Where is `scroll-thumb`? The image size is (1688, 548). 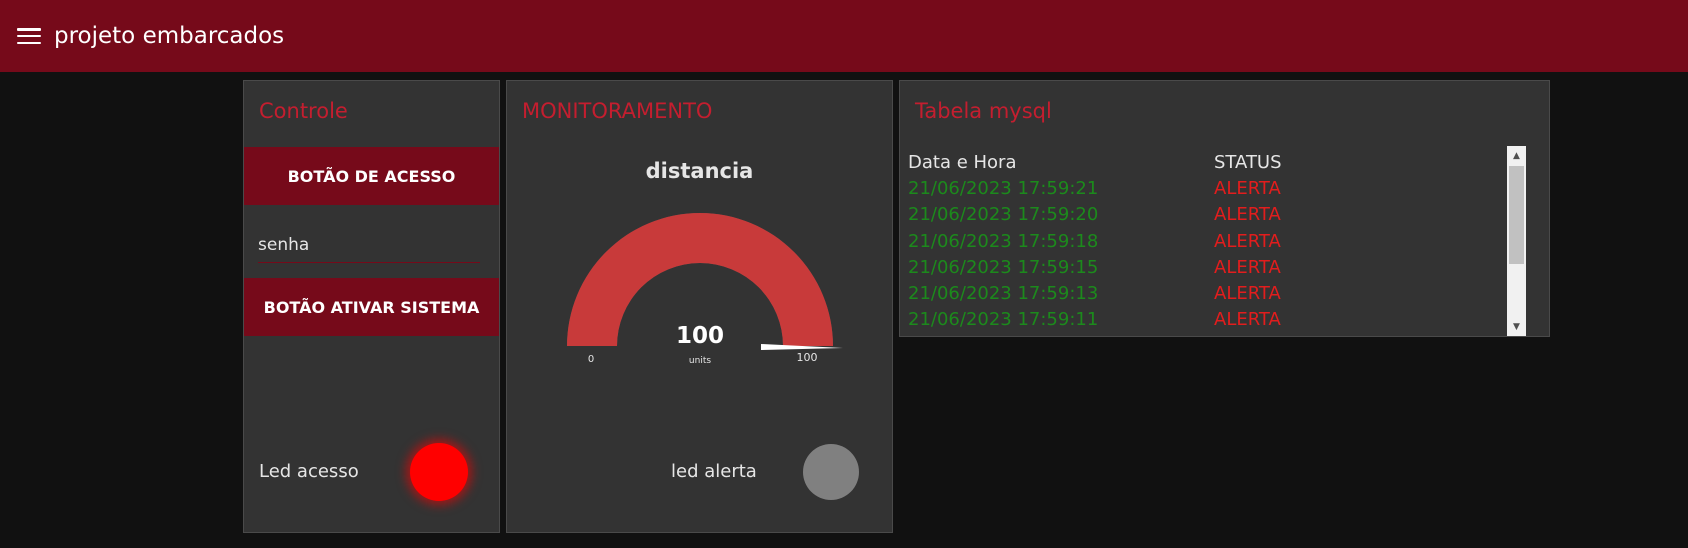
scroll-thumb is located at coordinates (1516, 215).